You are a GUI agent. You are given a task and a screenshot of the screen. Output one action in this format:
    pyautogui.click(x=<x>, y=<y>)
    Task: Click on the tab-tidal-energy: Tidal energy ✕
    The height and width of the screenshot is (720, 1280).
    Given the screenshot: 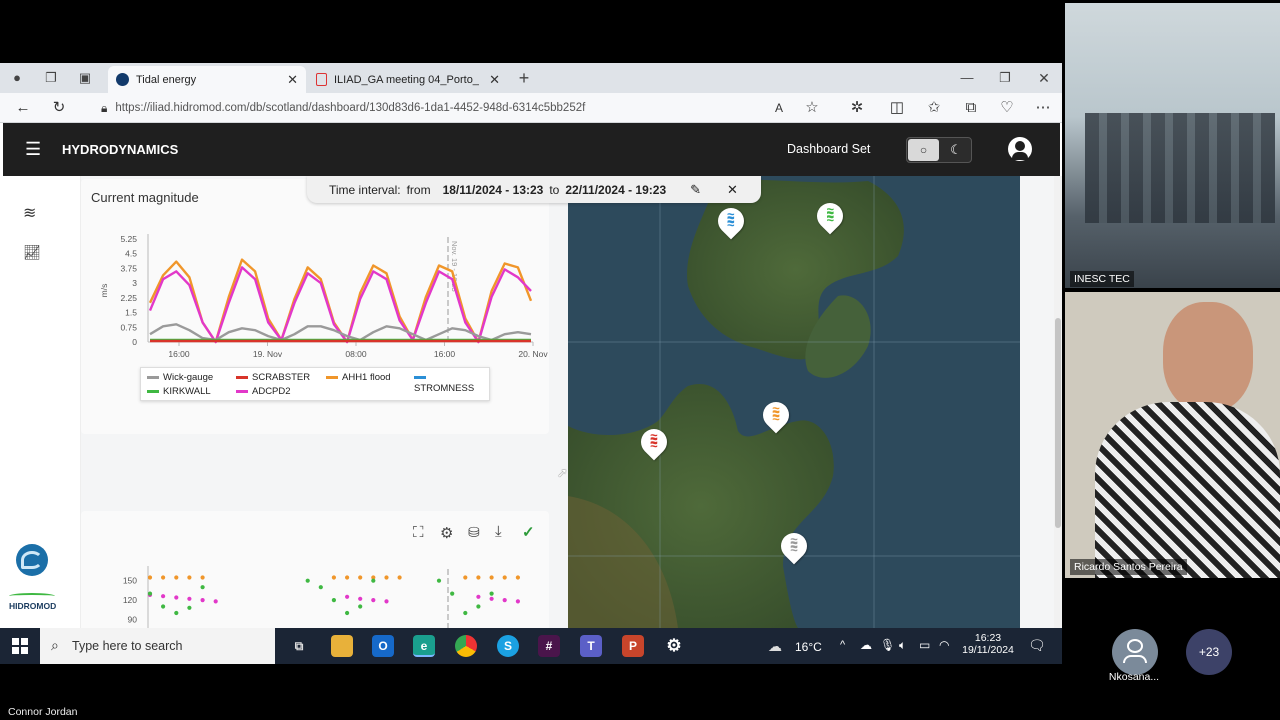 What is the action you would take?
    pyautogui.click(x=207, y=79)
    